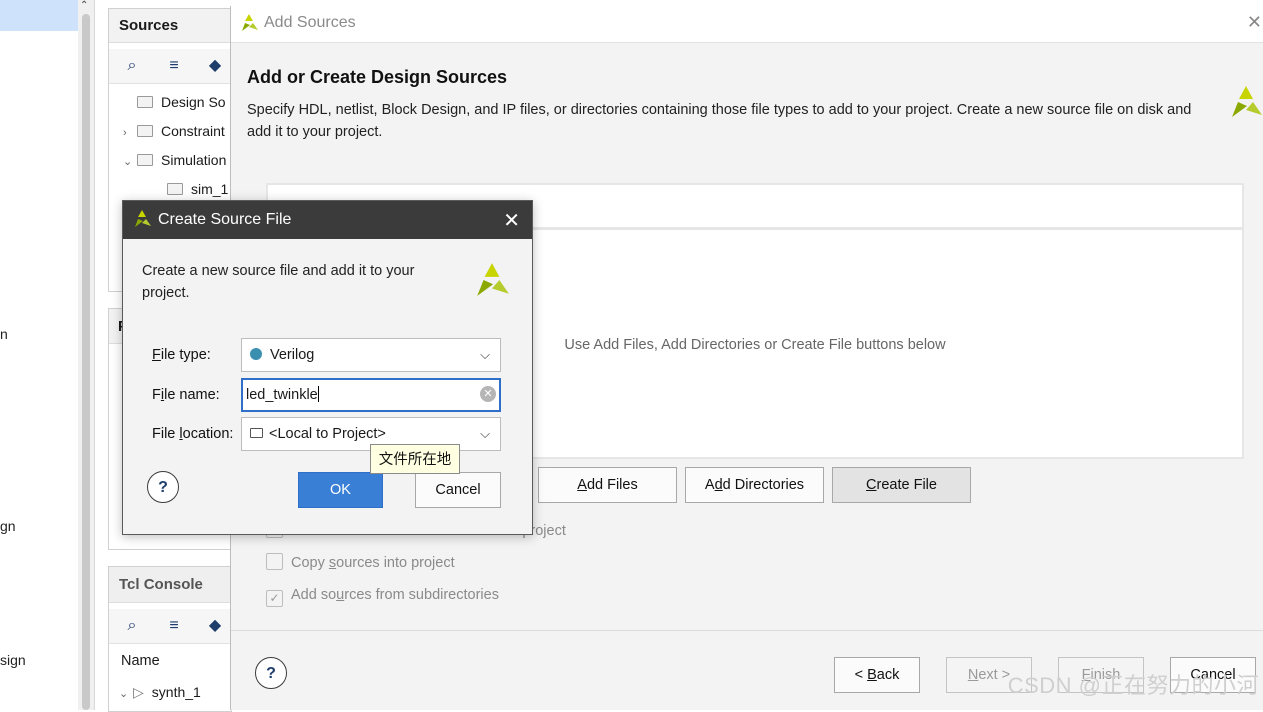  I want to click on nav-fragment: sign, so click(13, 660).